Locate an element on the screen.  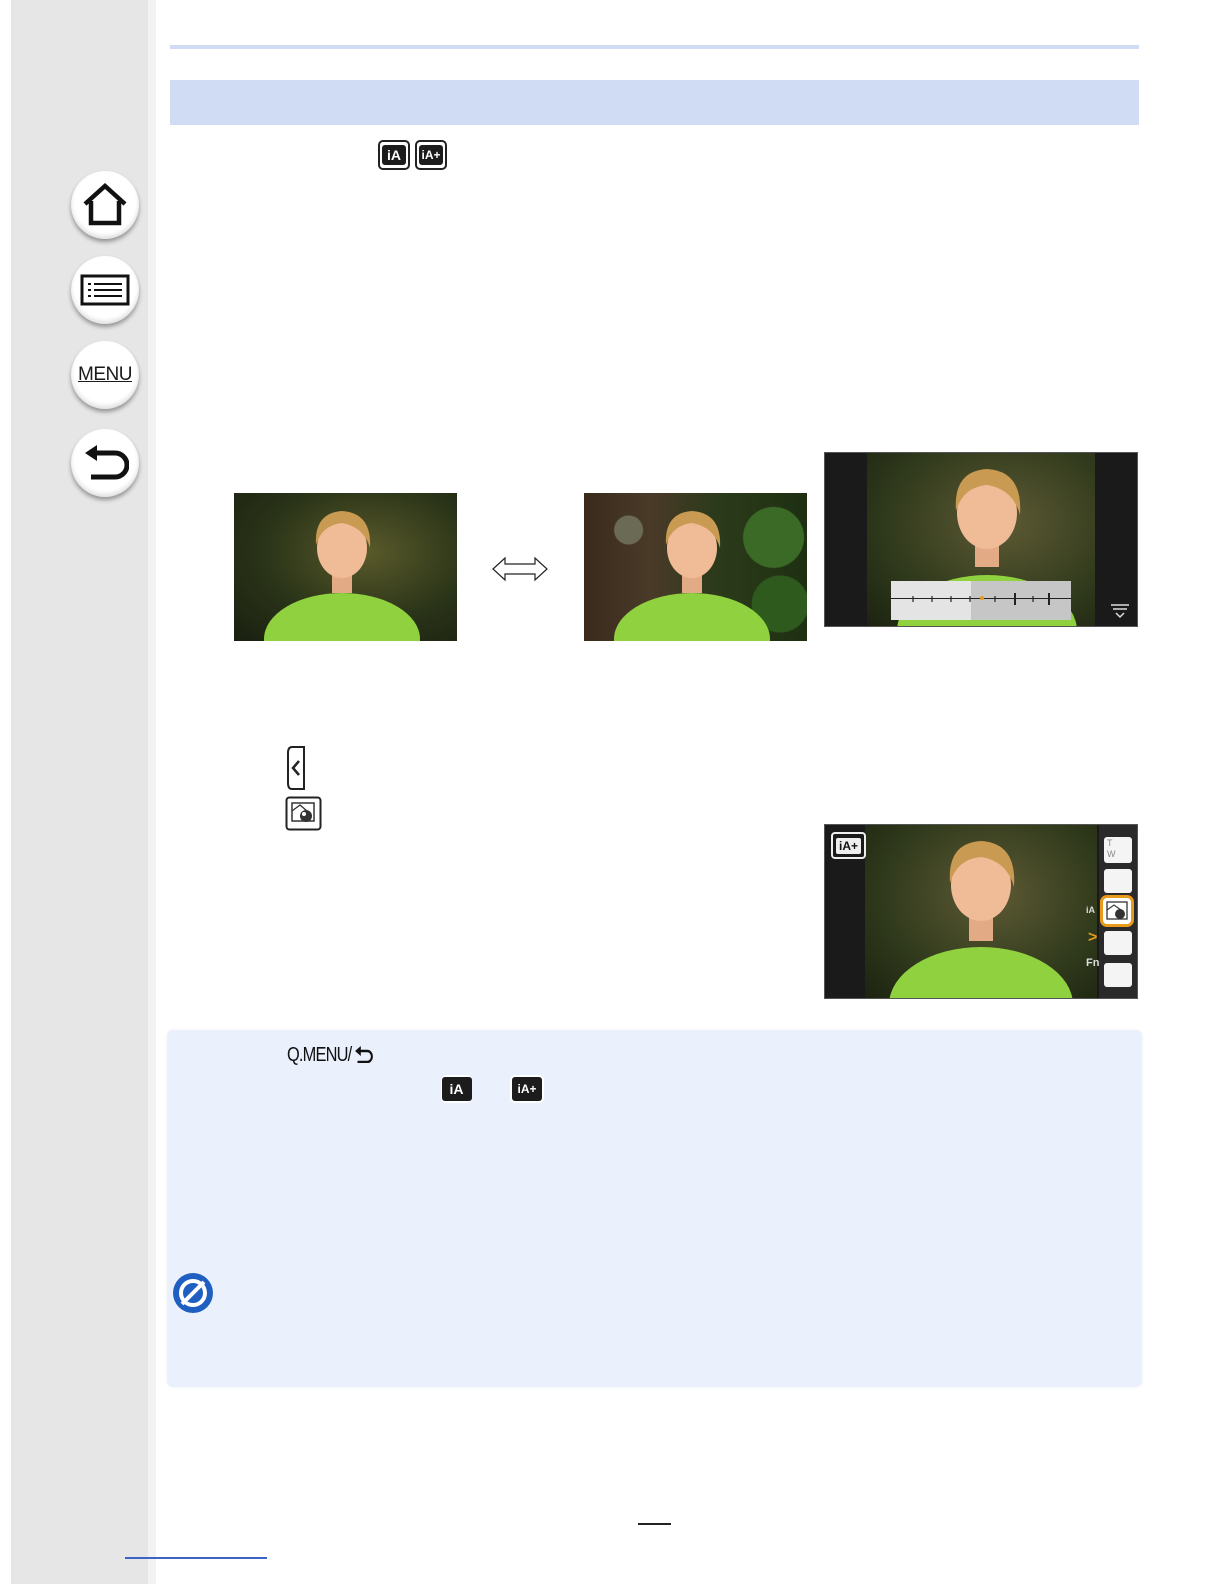
chevron-left-icon is located at coordinates (296, 768).